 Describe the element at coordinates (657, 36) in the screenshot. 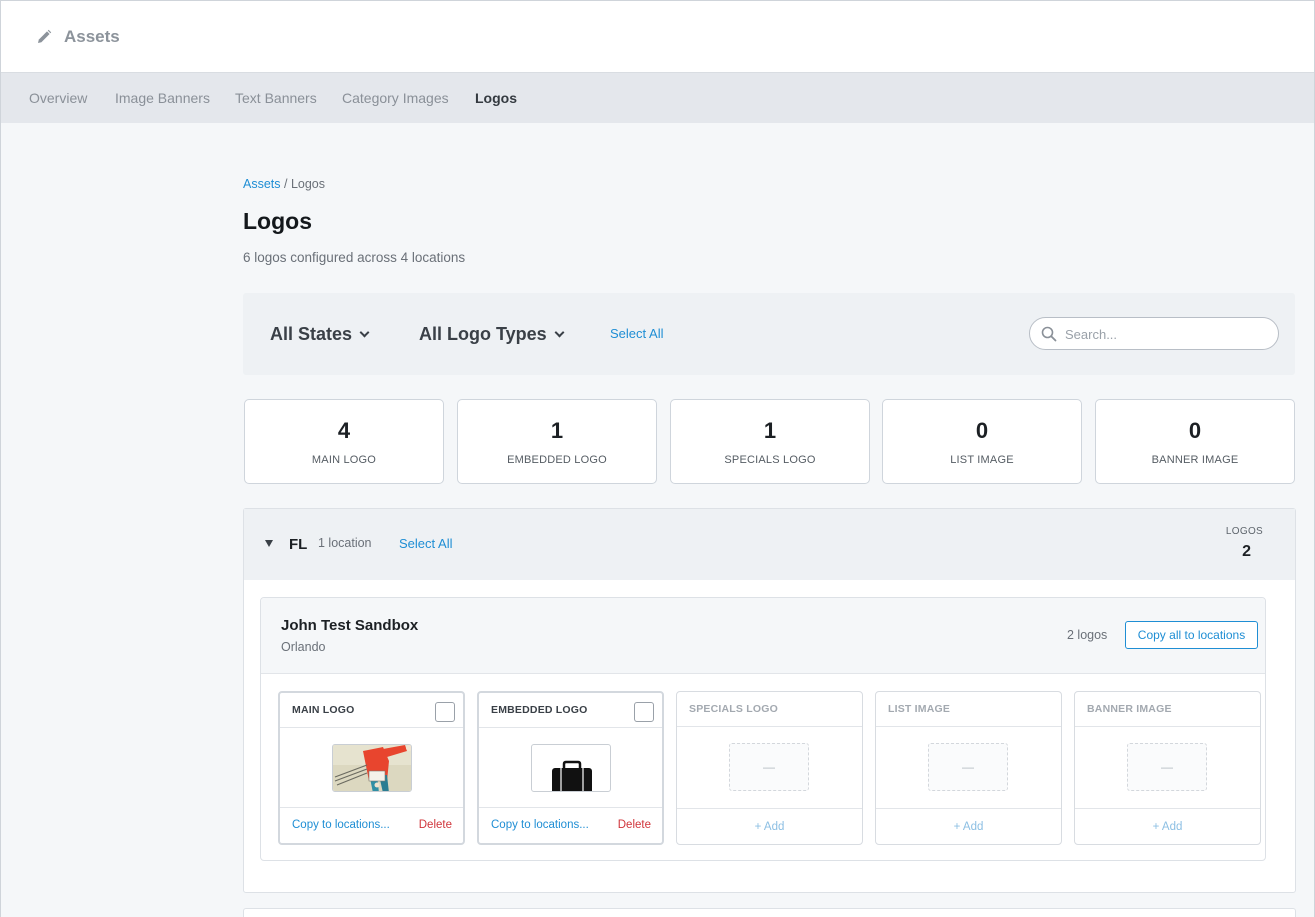

I see `app-header: Assets` at that location.